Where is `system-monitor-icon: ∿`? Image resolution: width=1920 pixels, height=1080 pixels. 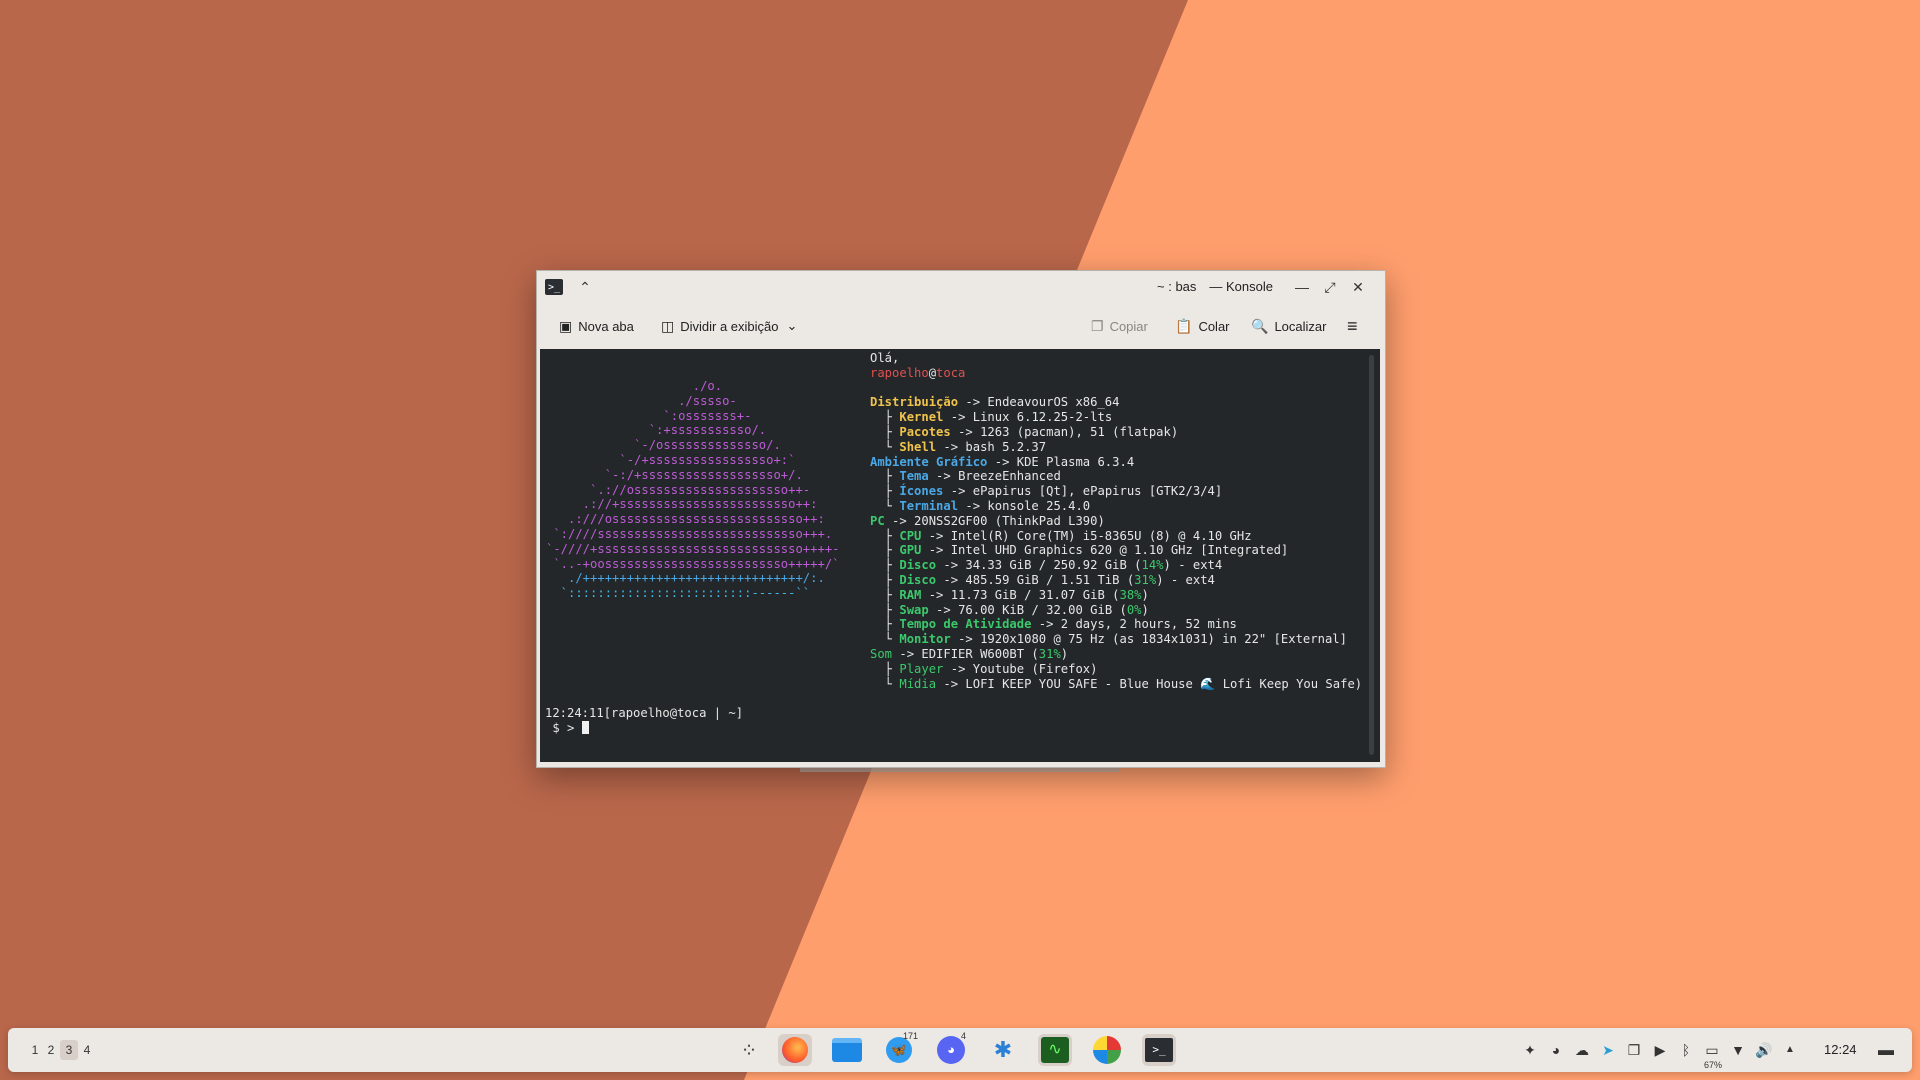 system-monitor-icon: ∿ is located at coordinates (1055, 1050).